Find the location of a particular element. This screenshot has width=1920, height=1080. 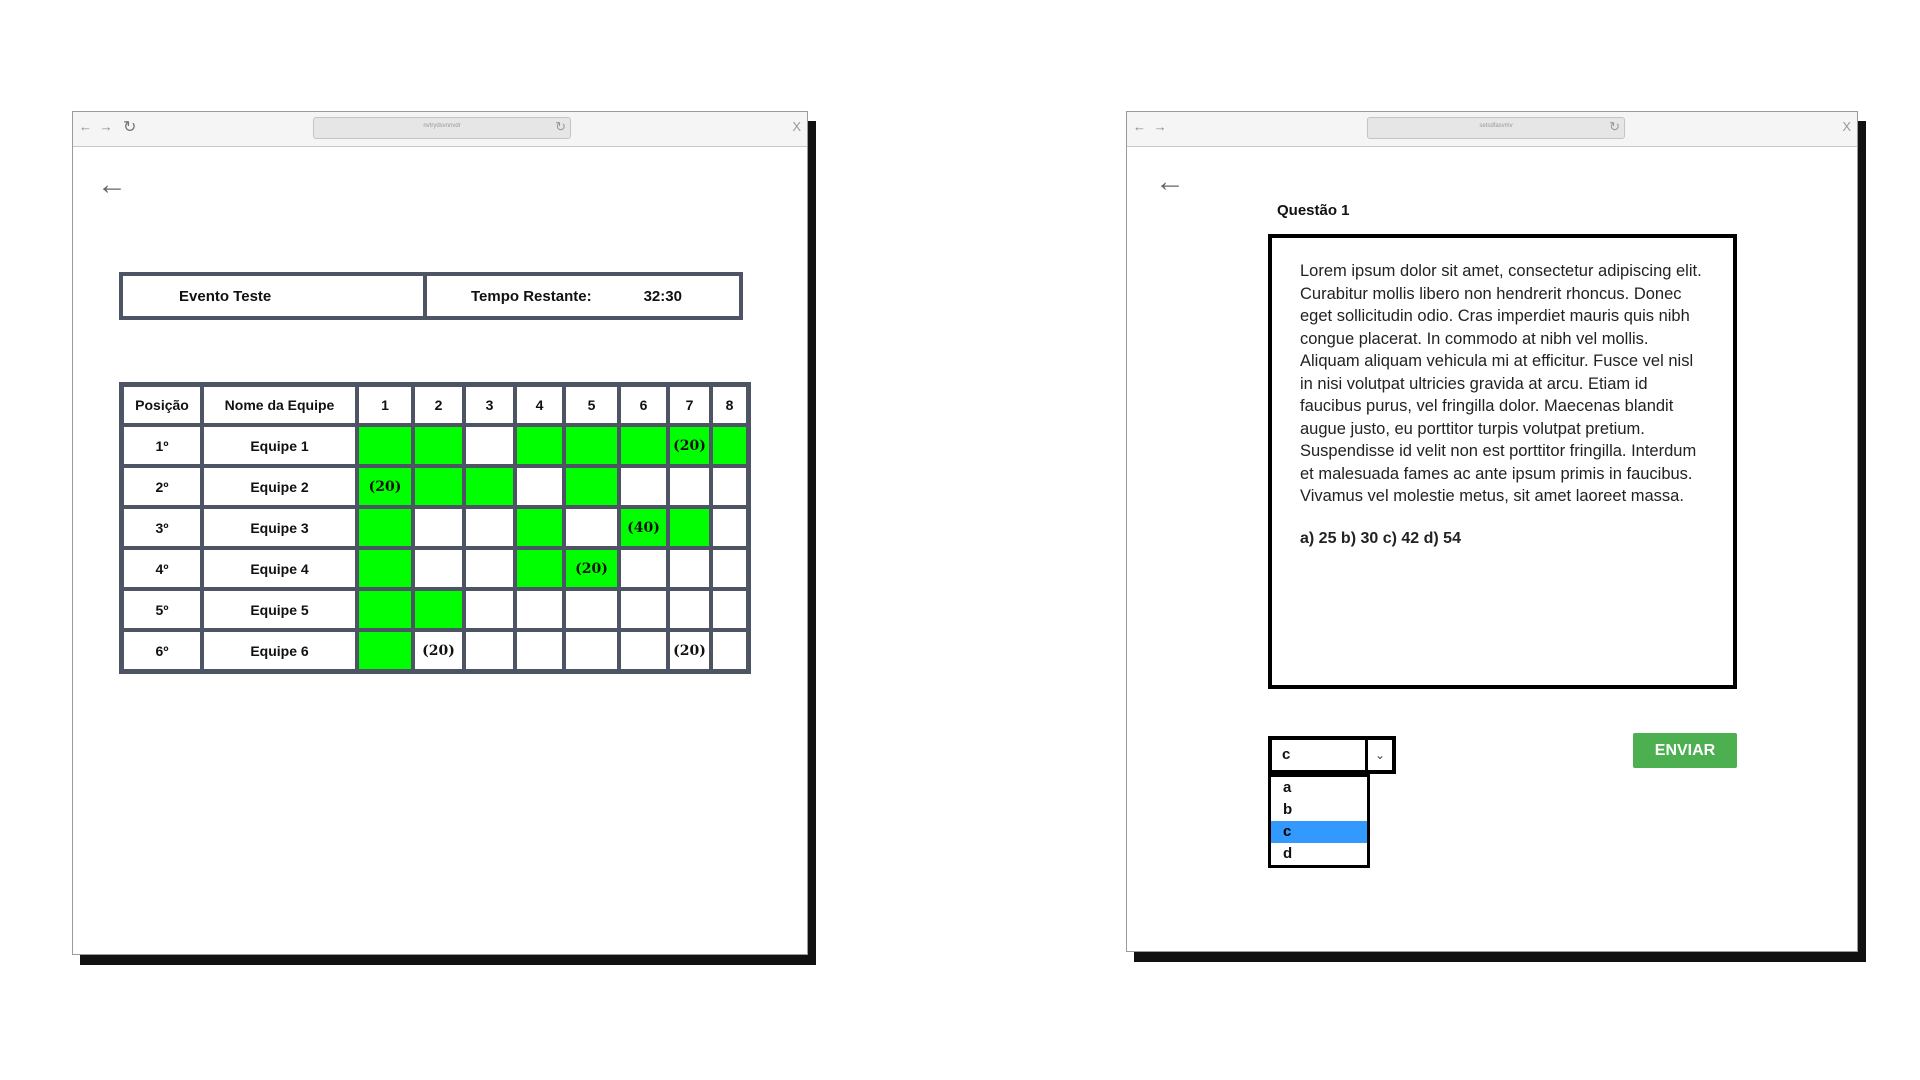

position-cell: 6º is located at coordinates (162, 650).